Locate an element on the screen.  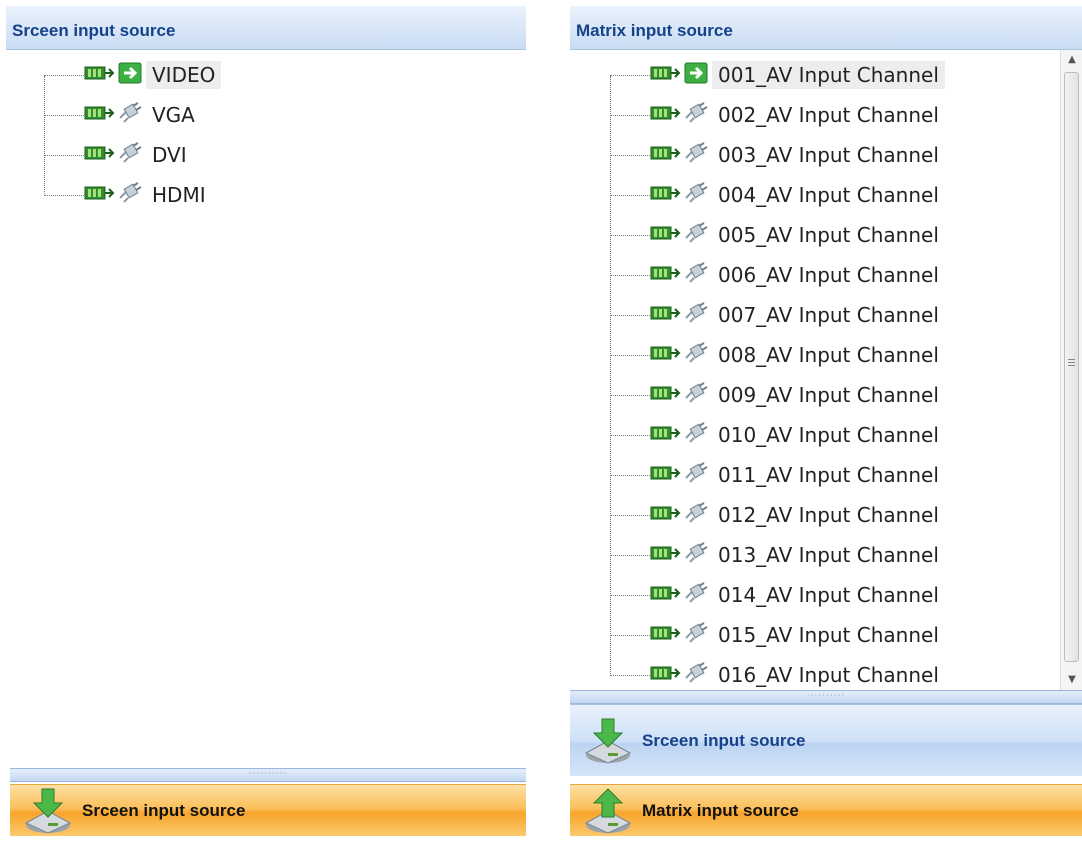
tree-item: 011_AV Input Channel is located at coordinates (777, 475).